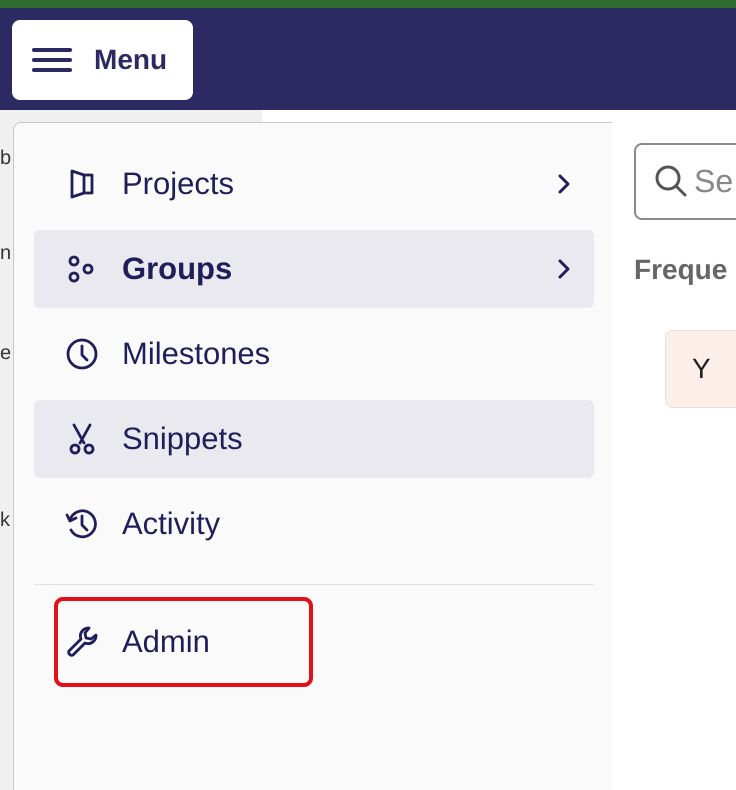  What do you see at coordinates (102, 60) in the screenshot?
I see `menu-button: Menu` at bounding box center [102, 60].